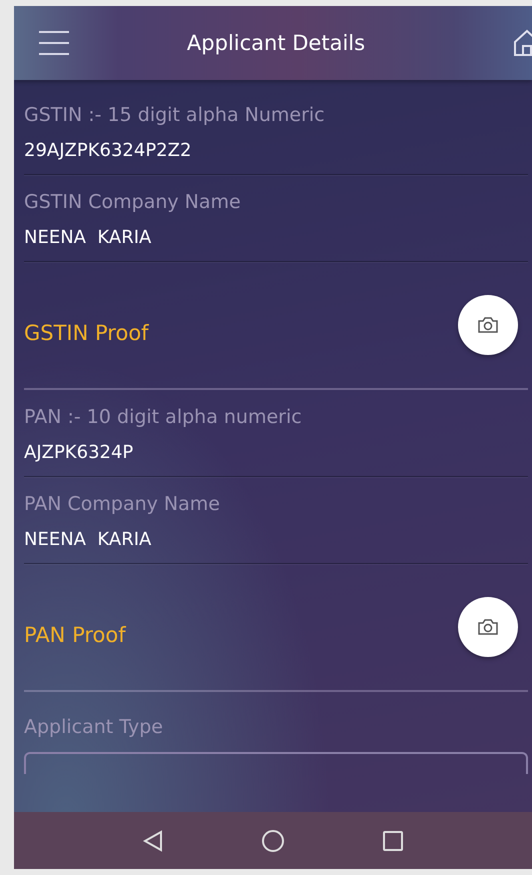 The image size is (532, 875). Describe the element at coordinates (272, 840) in the screenshot. I see `home-circle-icon` at that location.